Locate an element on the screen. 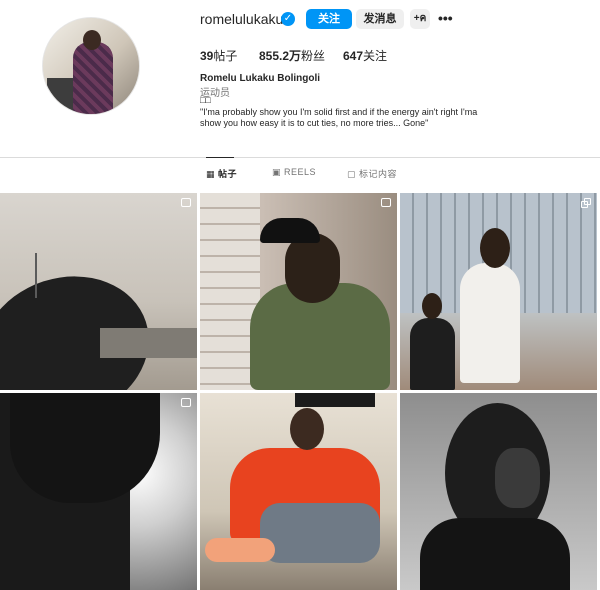 Image resolution: width=600 pixels, height=590 pixels. message-button: 发消息 is located at coordinates (380, 19).